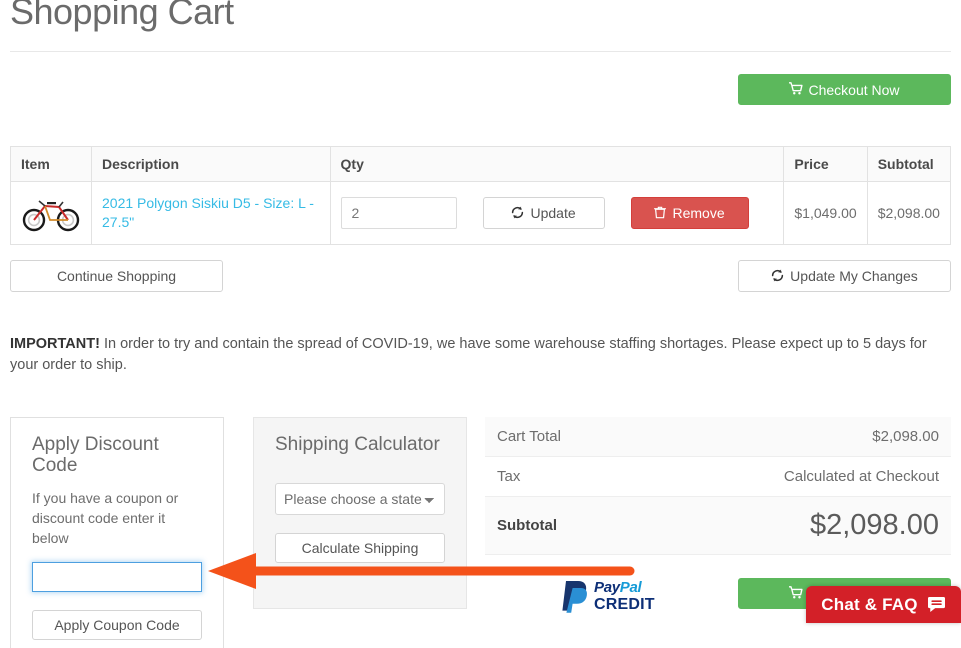 The image size is (961, 648). I want to click on paypal-credit-wordmark: PayPal CREDIT, so click(624, 596).